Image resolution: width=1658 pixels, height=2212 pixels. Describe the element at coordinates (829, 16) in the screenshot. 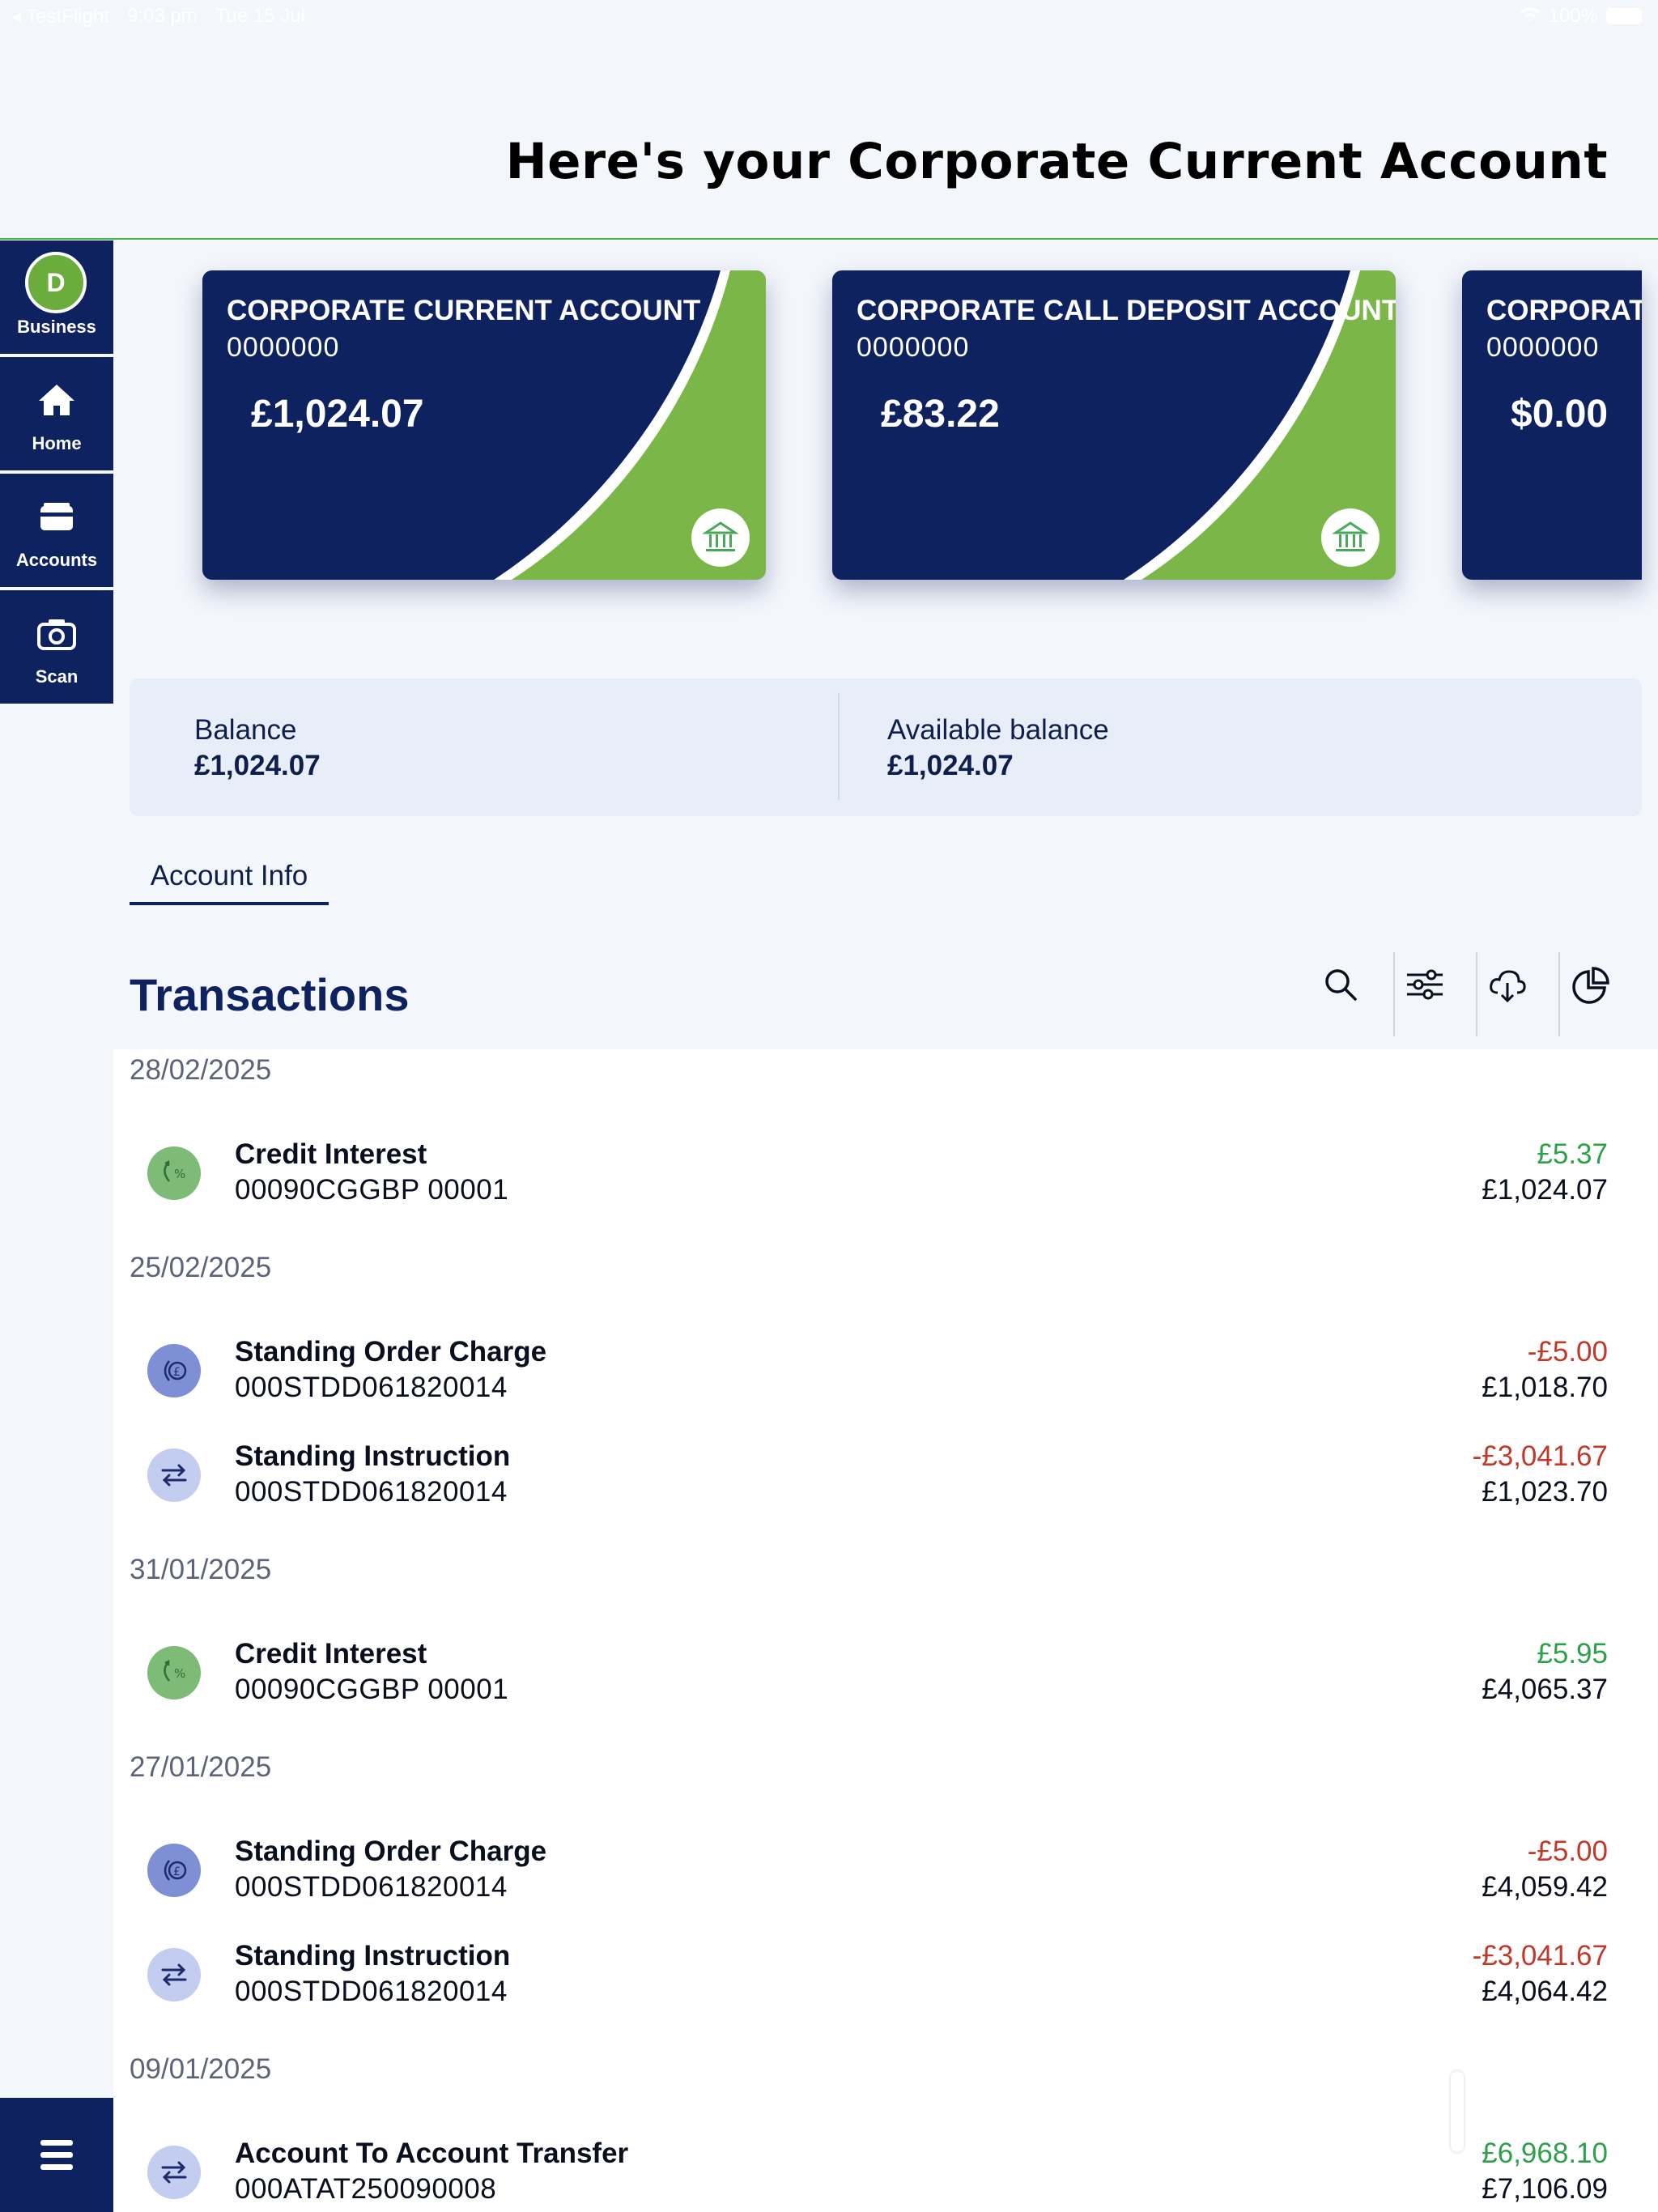

I see `status-bar: ◂ TestFlight 9:03 pm Tue 15 Jul 100%` at that location.